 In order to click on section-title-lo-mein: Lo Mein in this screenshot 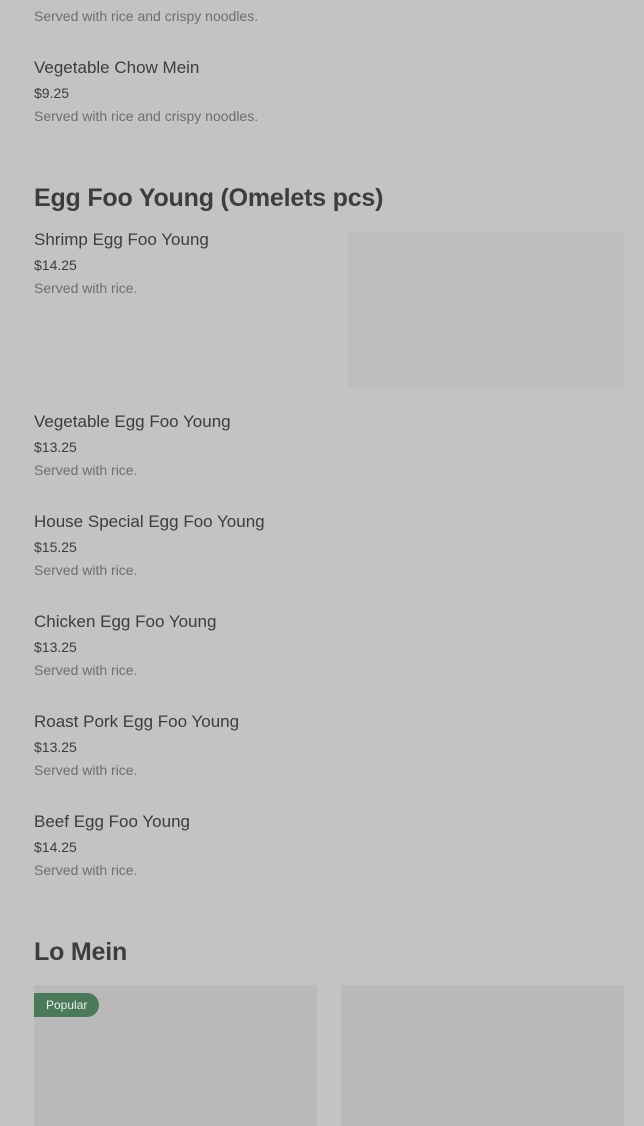, I will do `click(81, 952)`.